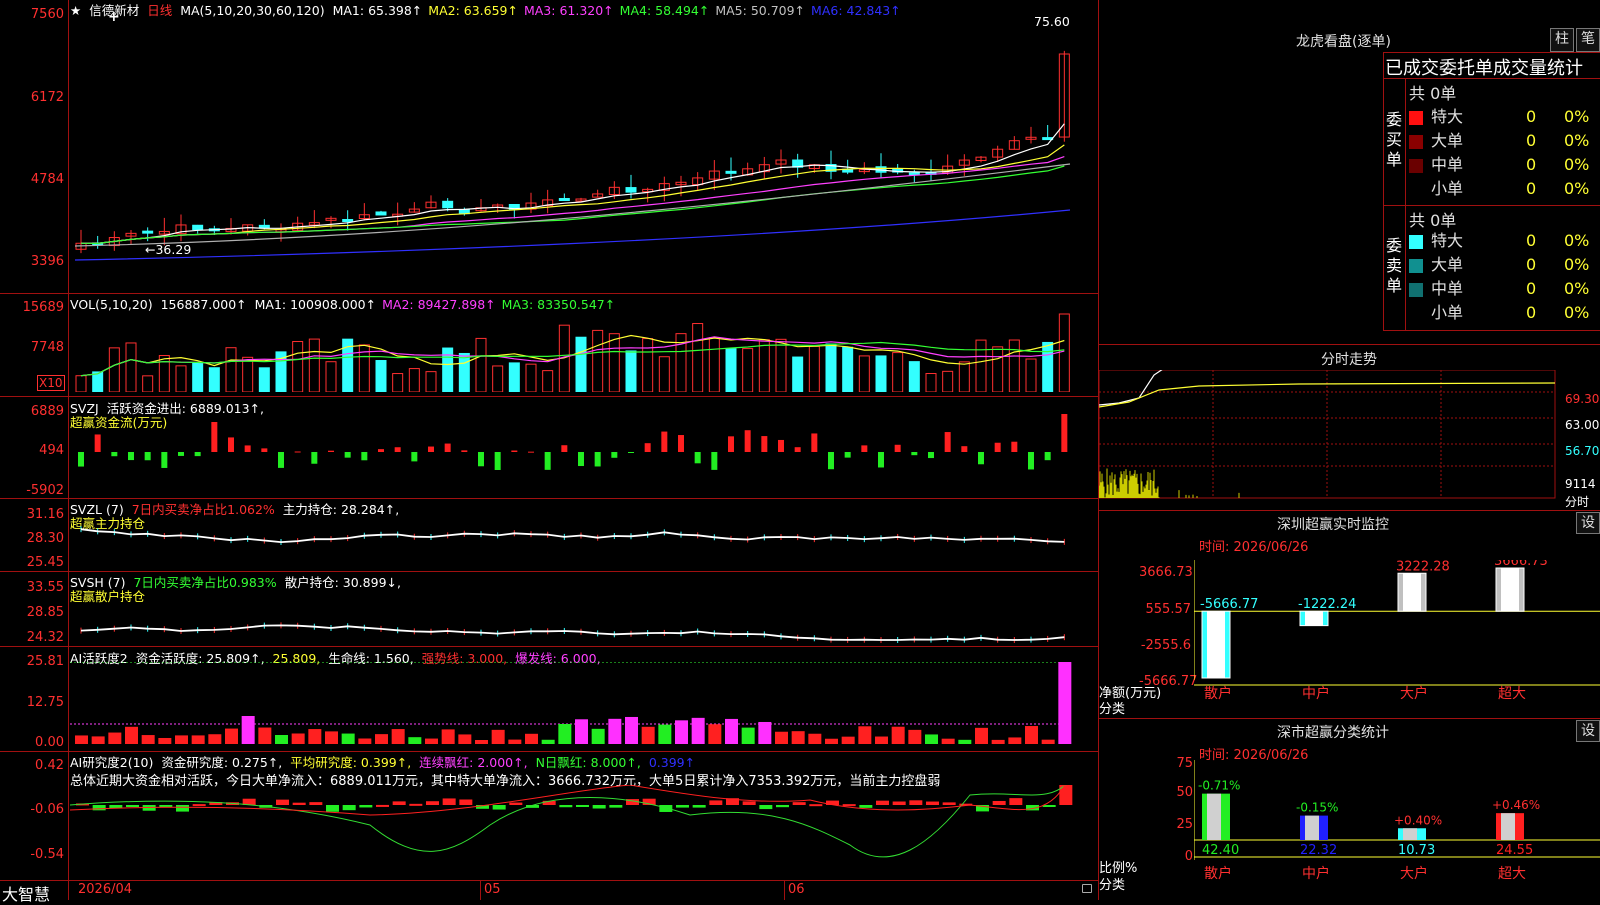  Describe the element at coordinates (1087, 888) in the screenshot. I see `lock-icon` at that location.